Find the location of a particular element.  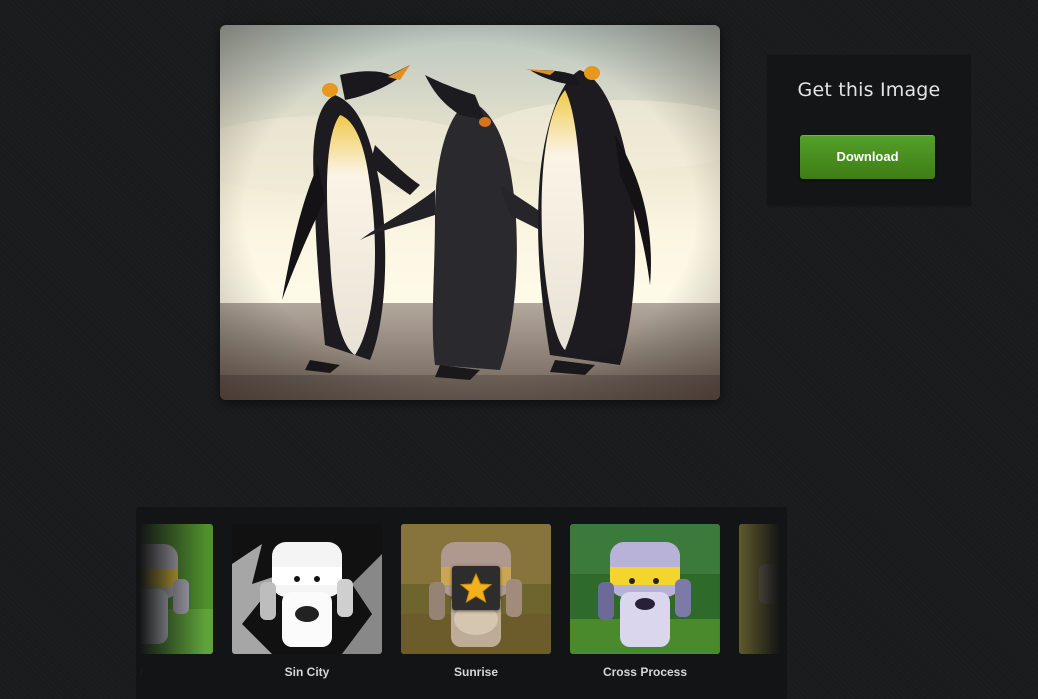

filter-item: ty is located at coordinates (174, 601).